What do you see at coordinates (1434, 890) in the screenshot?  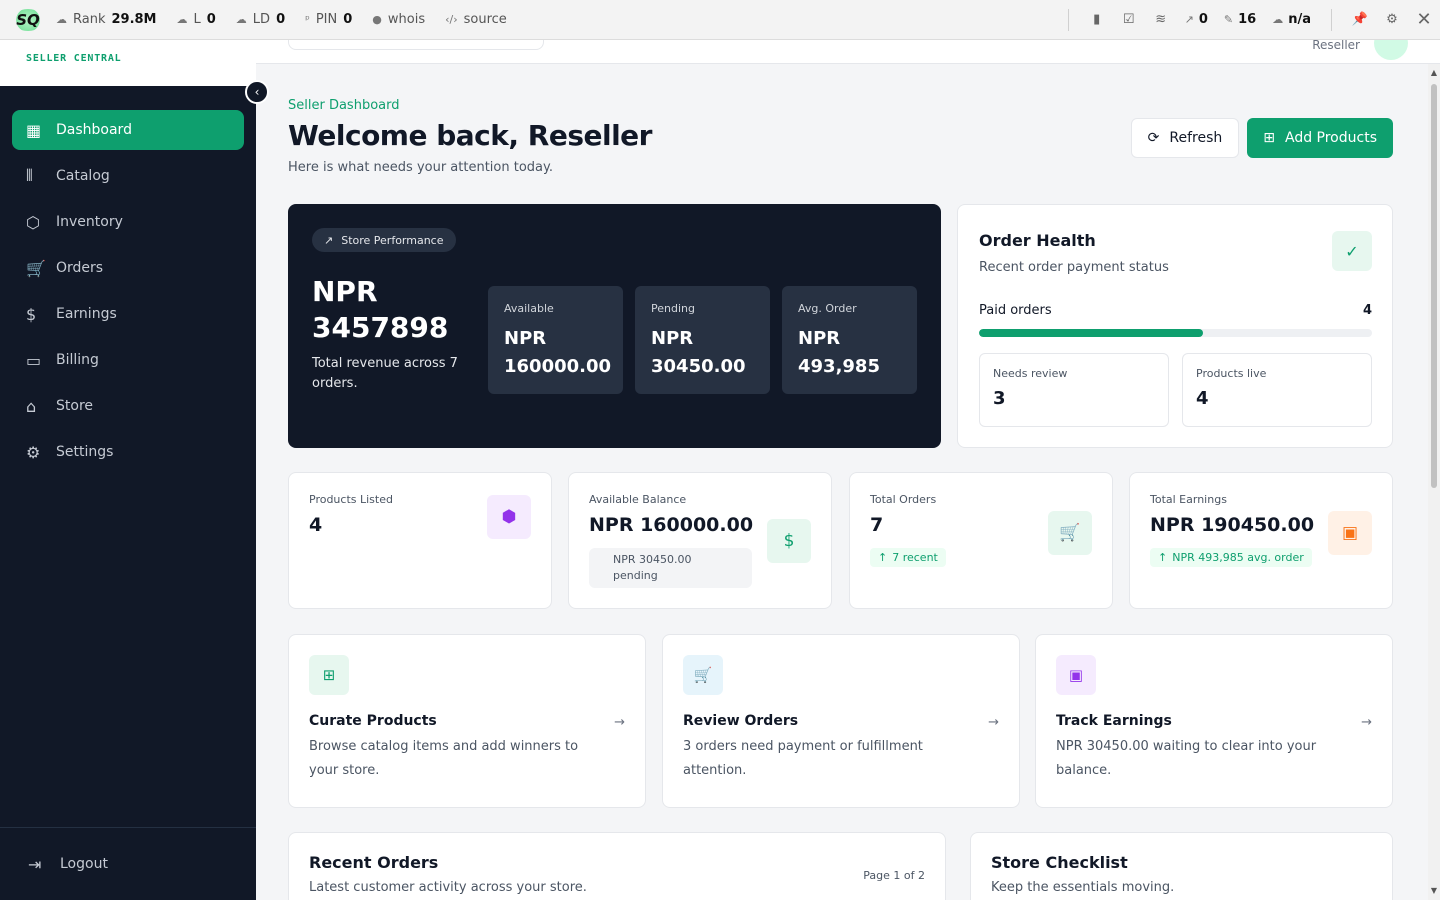 I see `scroll-down-arrow: ▼` at bounding box center [1434, 890].